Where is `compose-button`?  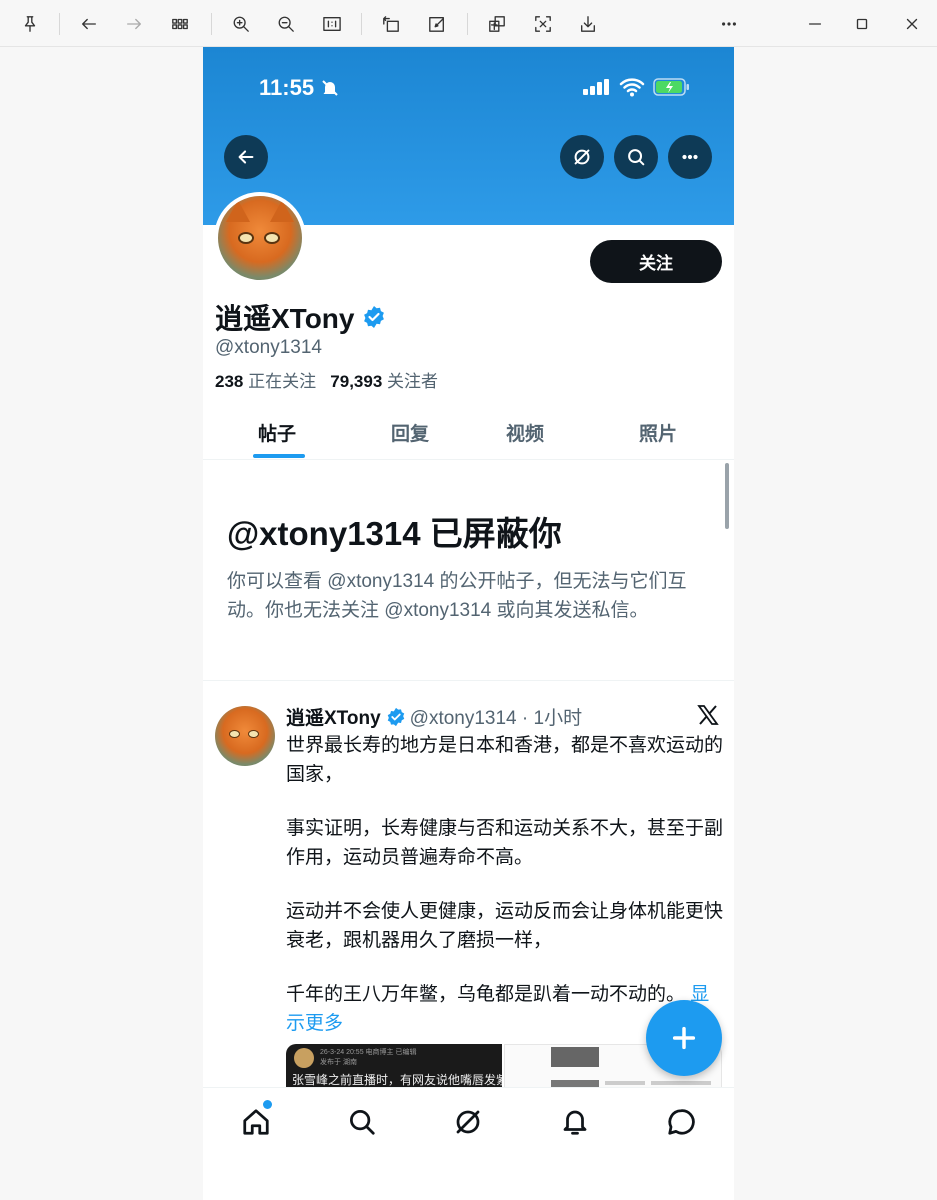
compose-button is located at coordinates (684, 1038).